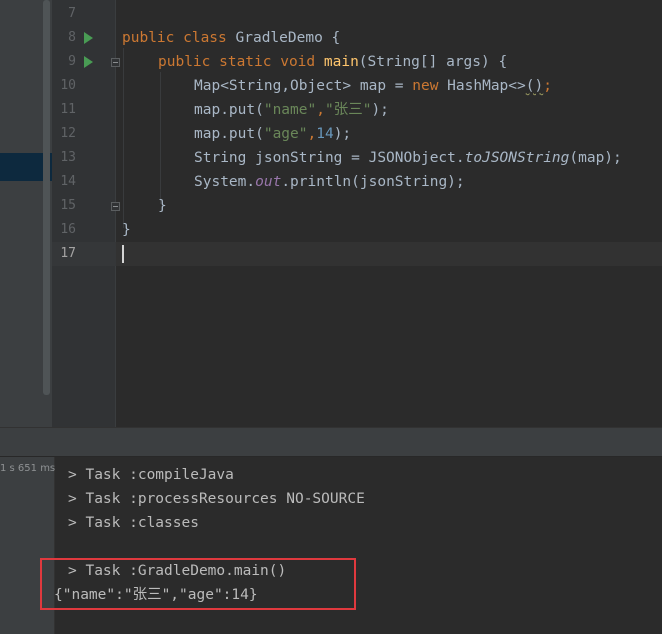 Image resolution: width=662 pixels, height=634 pixels. What do you see at coordinates (273, 134) in the screenshot?
I see `code-line-12: map.put("age",14);` at bounding box center [273, 134].